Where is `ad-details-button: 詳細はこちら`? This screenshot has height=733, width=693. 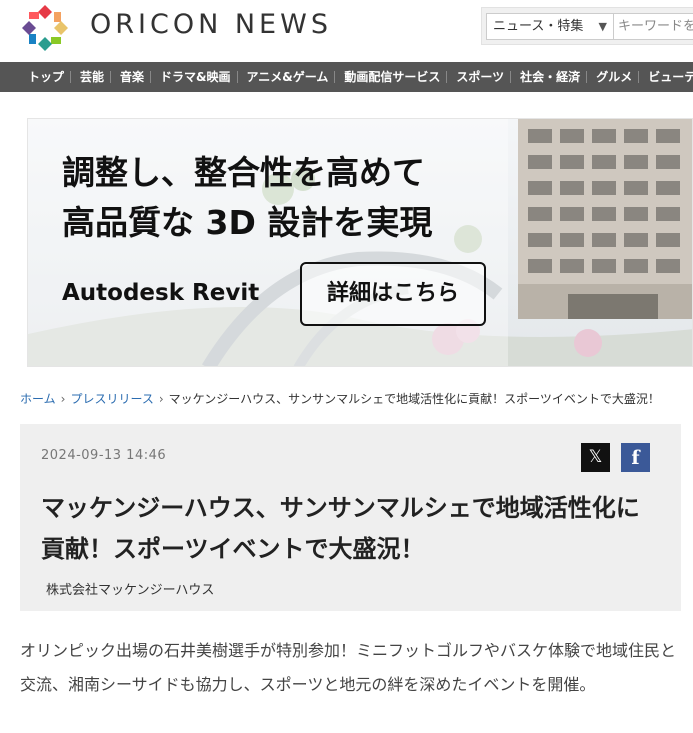
ad-details-button: 詳細はこちら is located at coordinates (393, 294).